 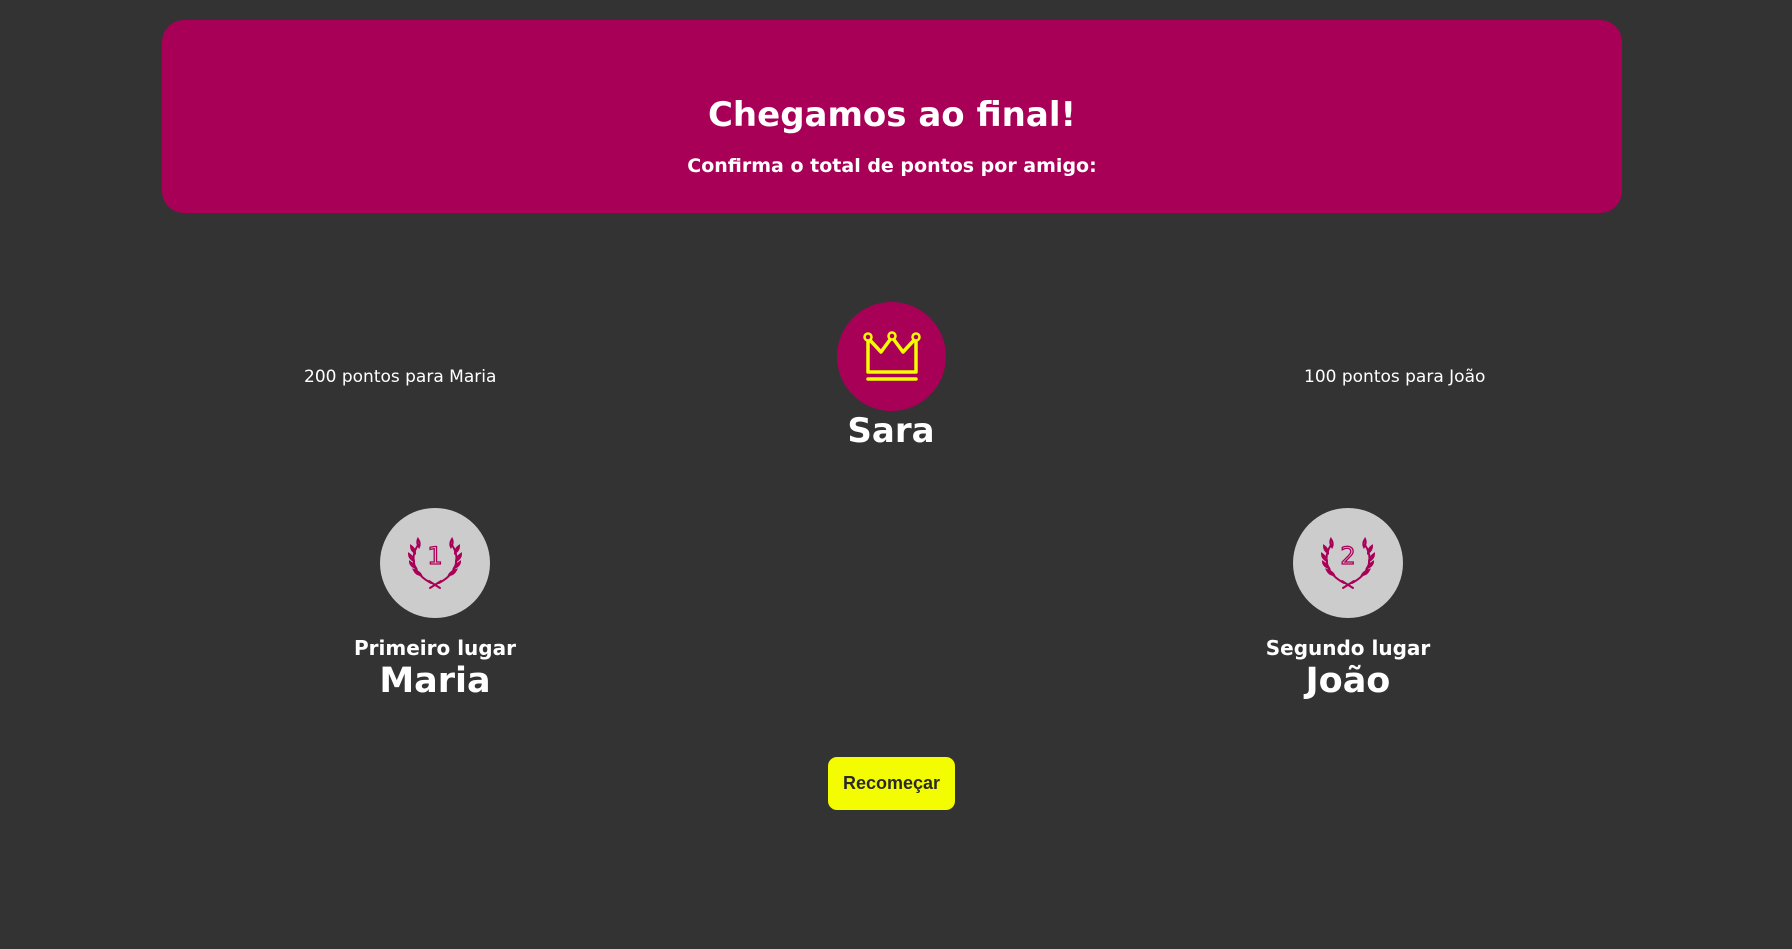 What do you see at coordinates (435, 681) in the screenshot?
I see `first-place-name: Maria` at bounding box center [435, 681].